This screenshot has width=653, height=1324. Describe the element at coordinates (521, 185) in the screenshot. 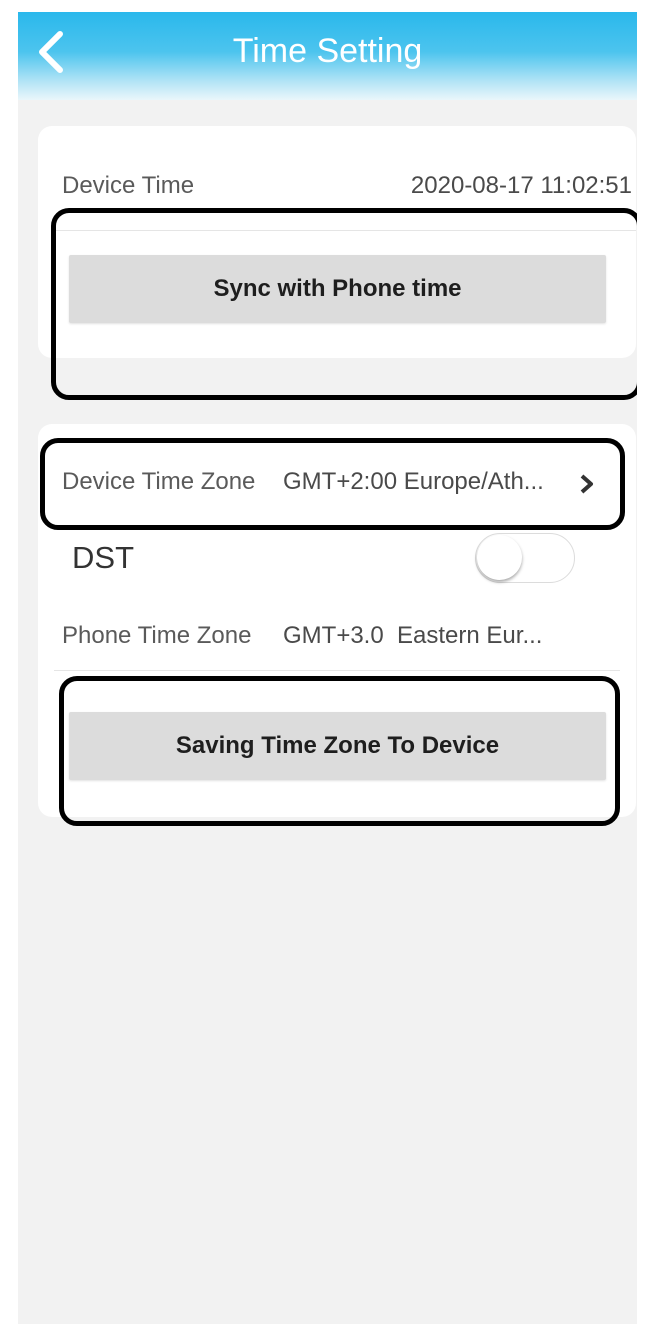

I see `device-time-value: 2020-08-17 11:02:51` at that location.